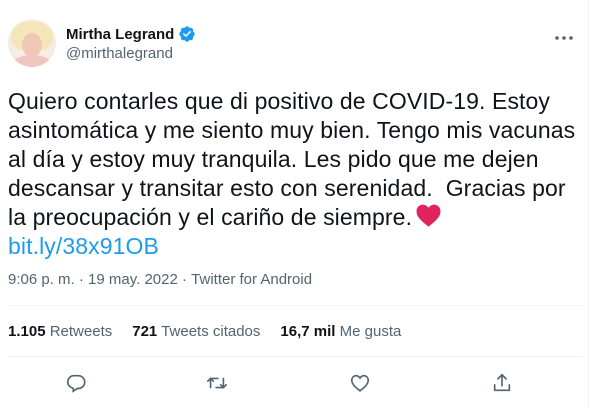  Describe the element at coordinates (27, 331) in the screenshot. I see `retweets-count: 1.105` at that location.